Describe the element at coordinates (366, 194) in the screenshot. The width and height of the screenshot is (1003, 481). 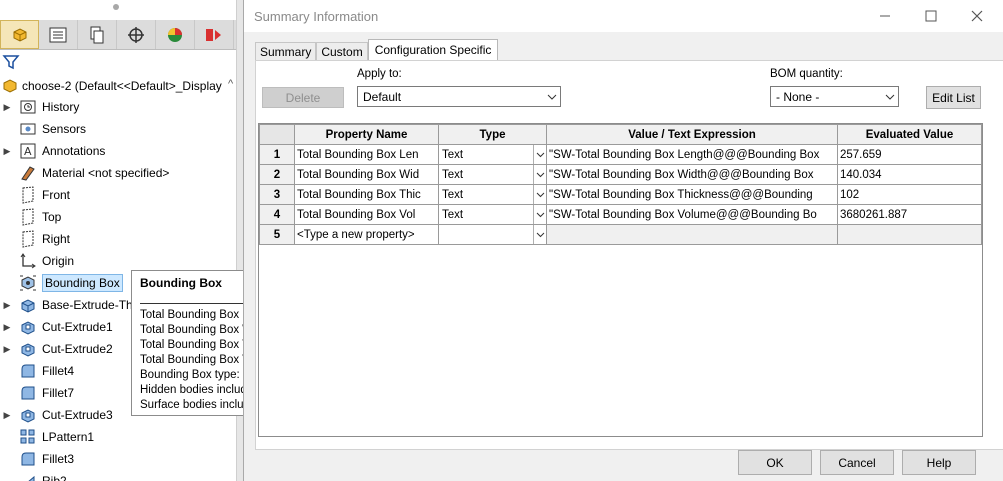
I see `property-name-cell: Total Bounding Box Thic` at that location.